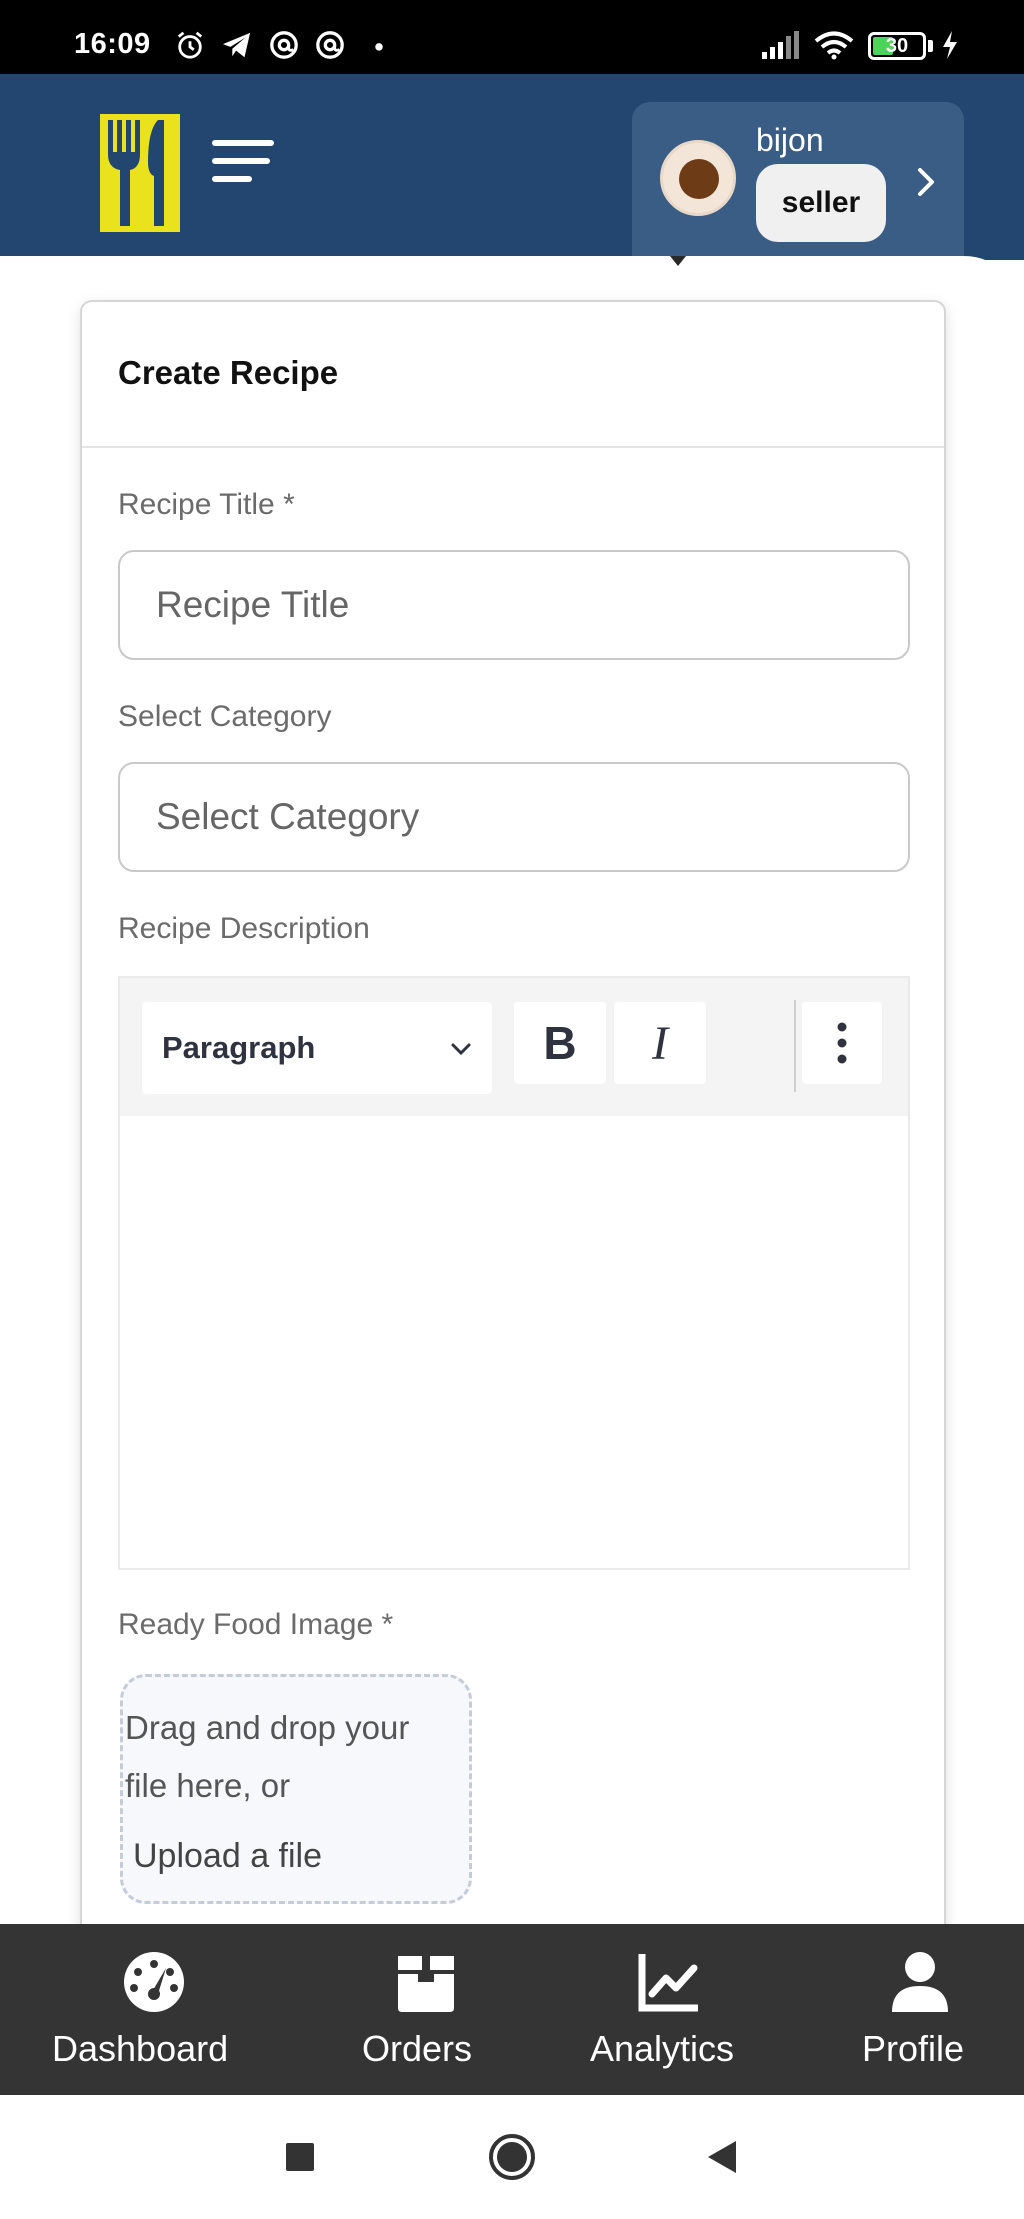 This screenshot has width=1024, height=2219. I want to click on recents-square-icon, so click(300, 2157).